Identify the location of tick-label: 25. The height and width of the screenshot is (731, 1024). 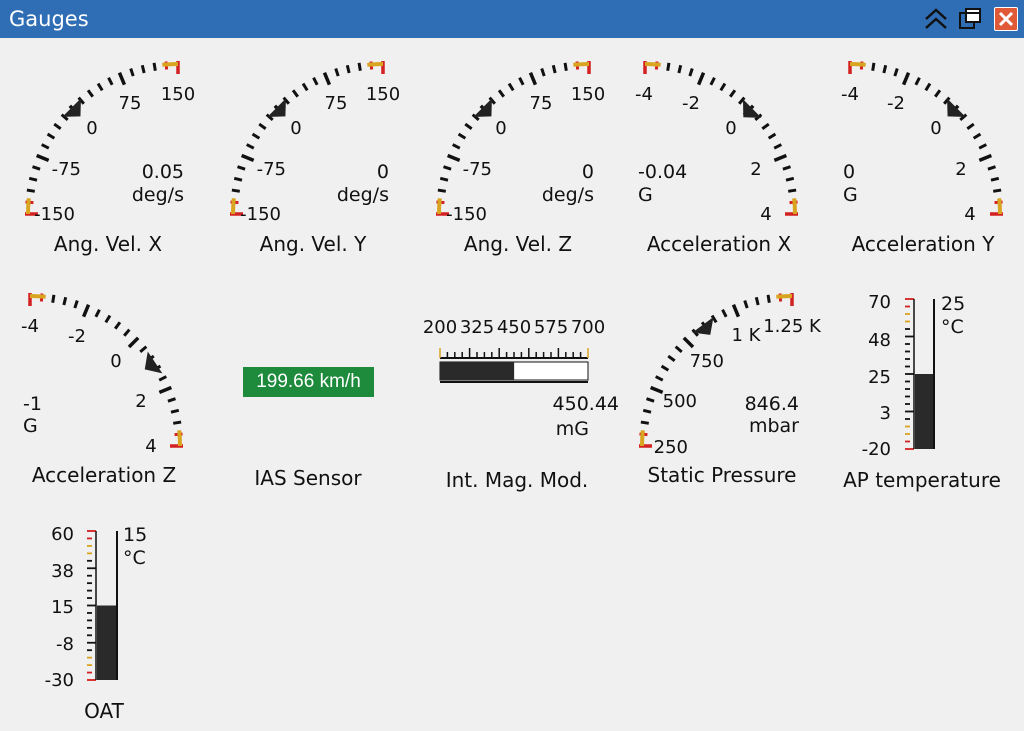
(879, 377).